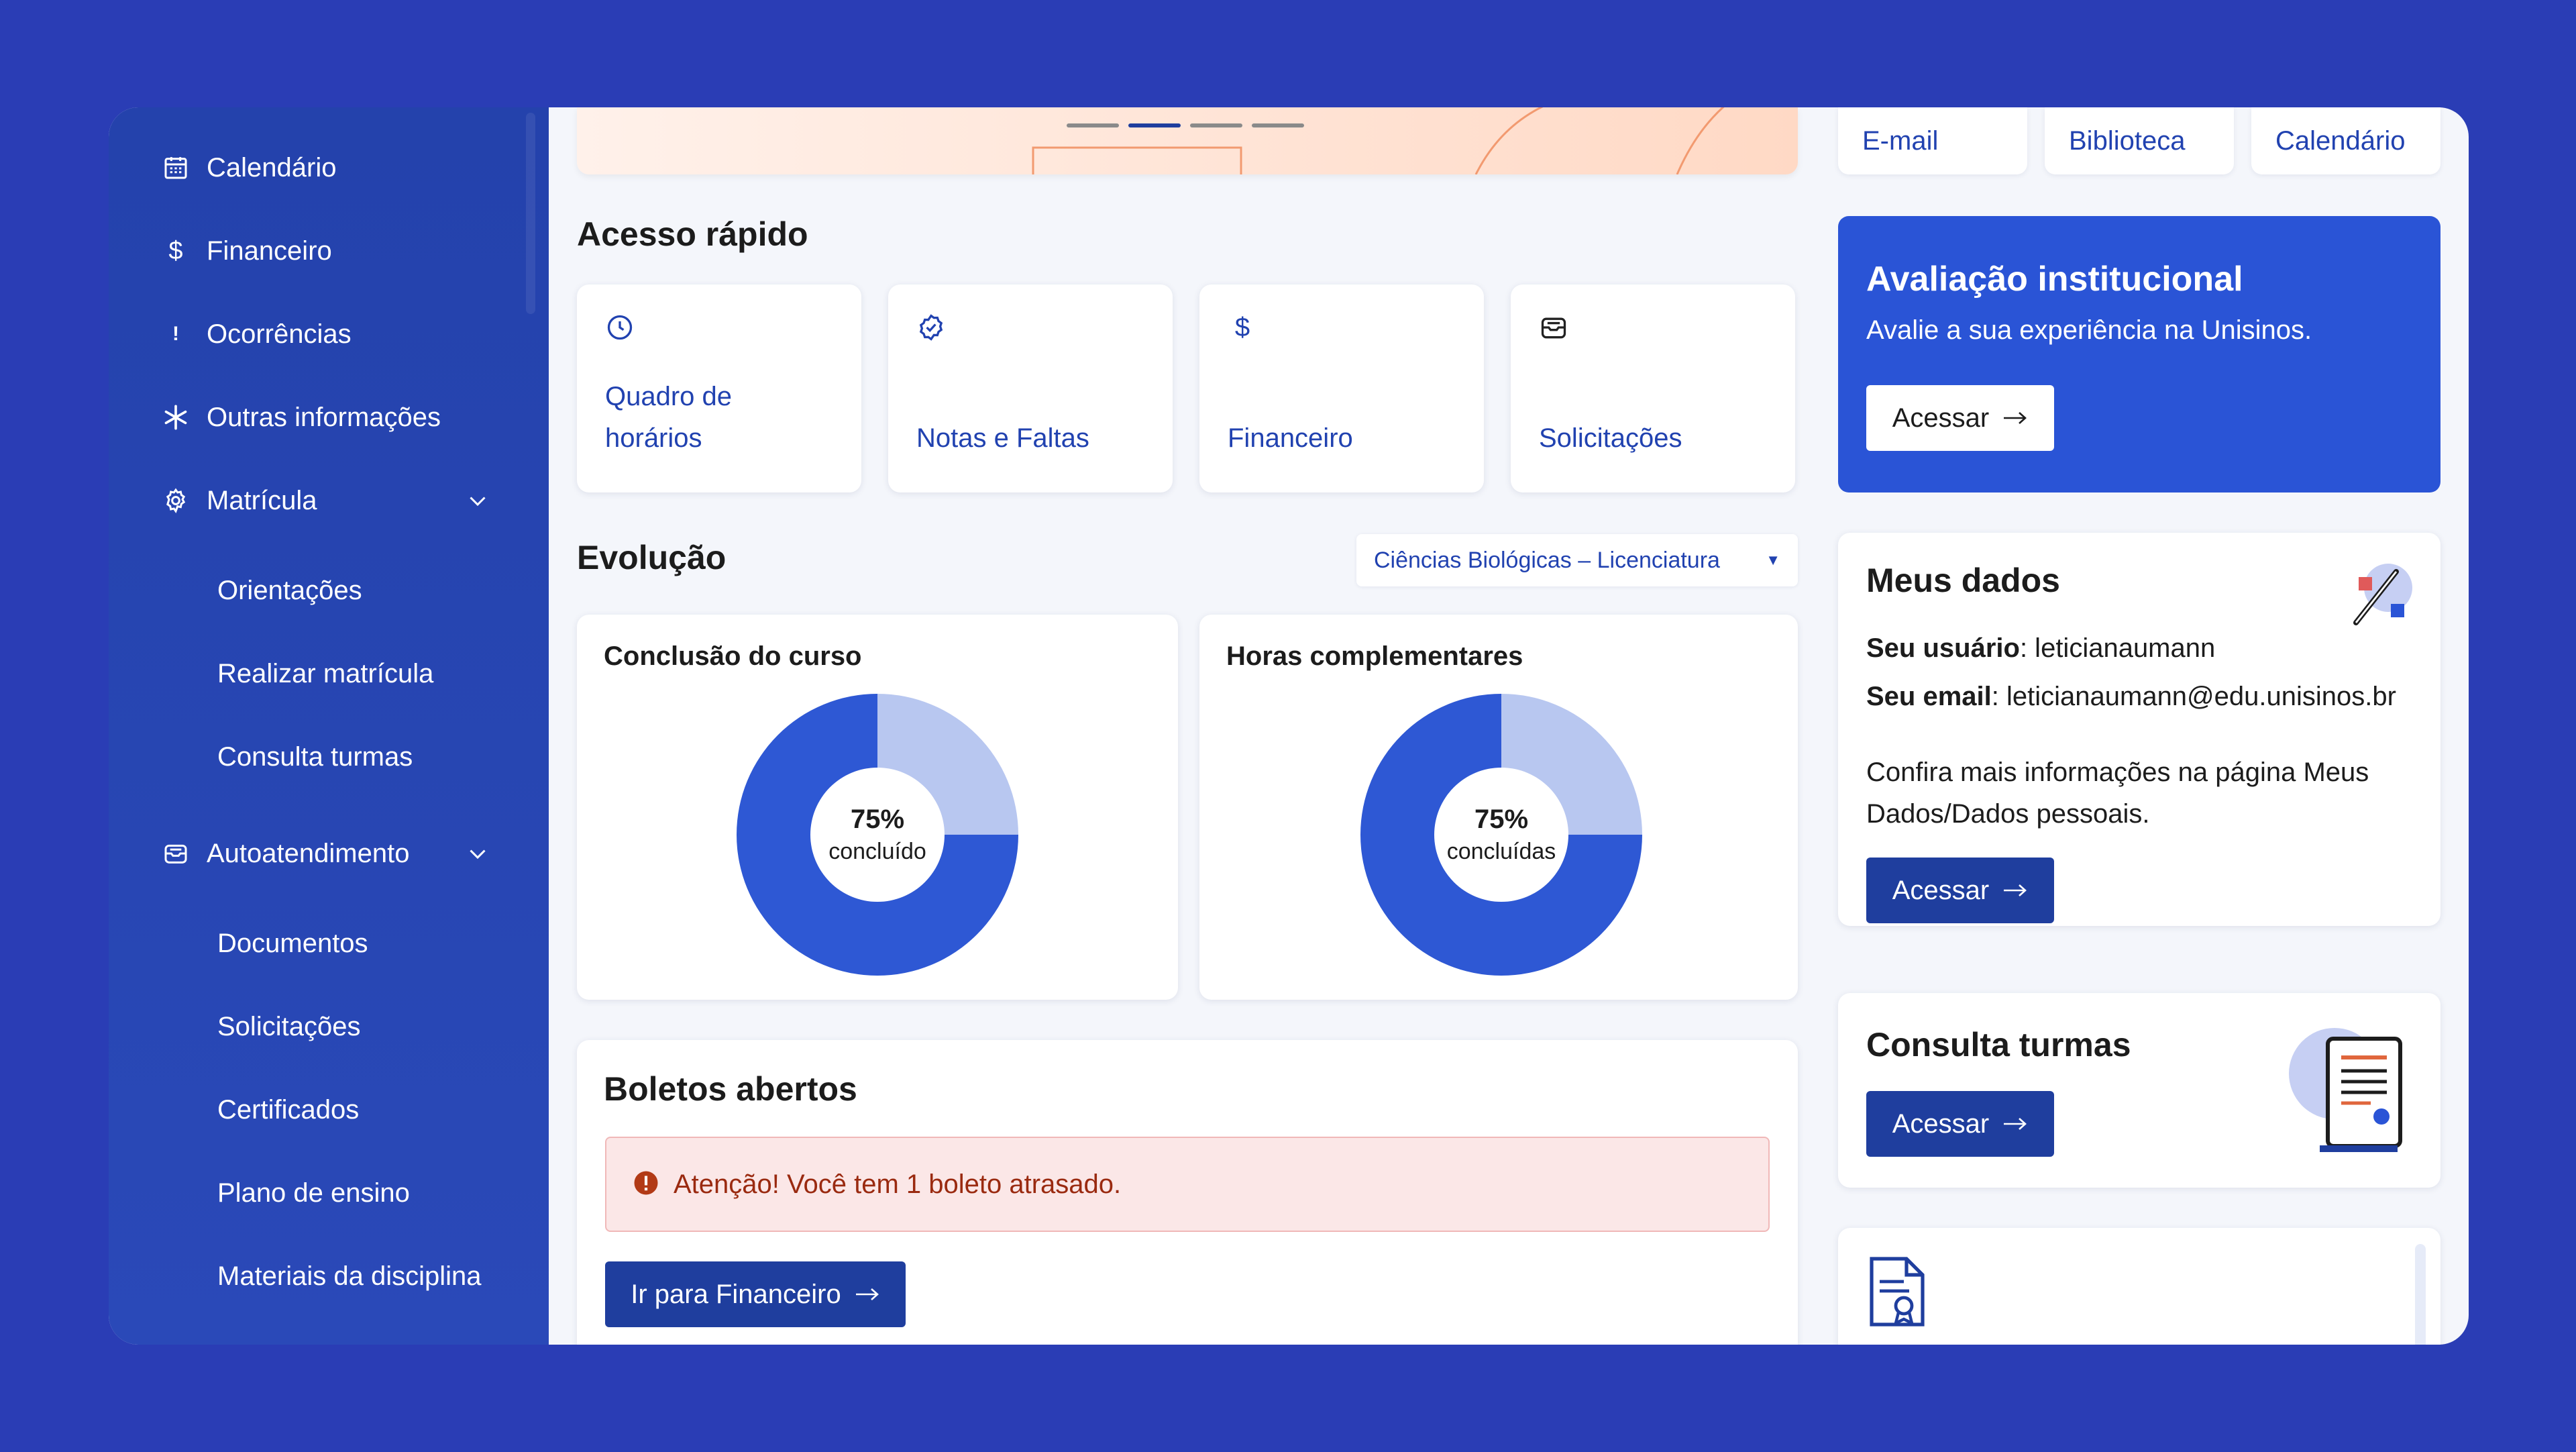 Image resolution: width=2576 pixels, height=1452 pixels. Describe the element at coordinates (1290, 438) in the screenshot. I see `quick-access-label: Financeiro` at that location.